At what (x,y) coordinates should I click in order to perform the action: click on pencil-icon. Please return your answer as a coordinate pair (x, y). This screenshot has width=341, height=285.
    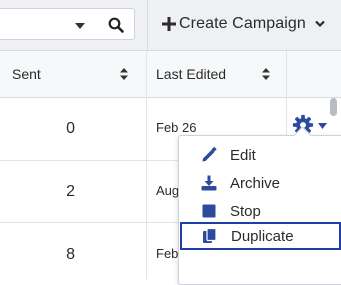
    Looking at the image, I should click on (209, 154).